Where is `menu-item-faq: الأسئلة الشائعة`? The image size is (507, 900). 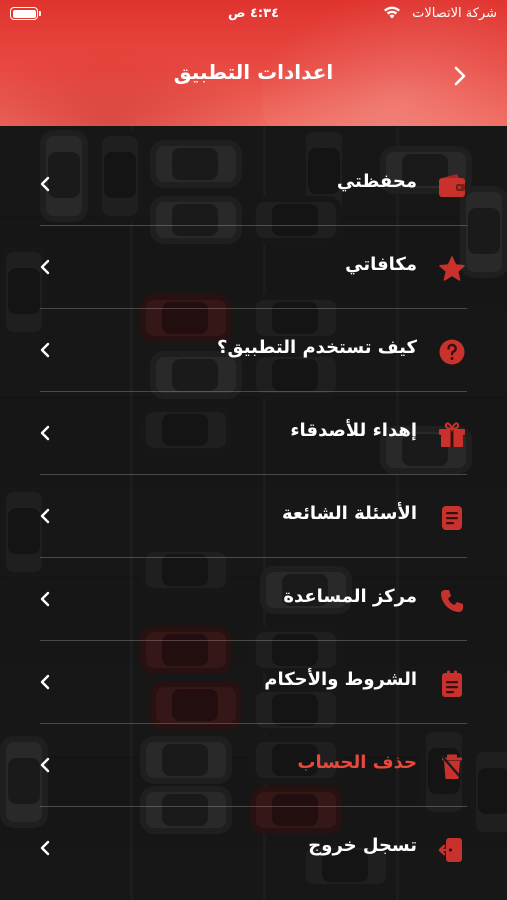 menu-item-faq: الأسئلة الشائعة is located at coordinates (253, 516).